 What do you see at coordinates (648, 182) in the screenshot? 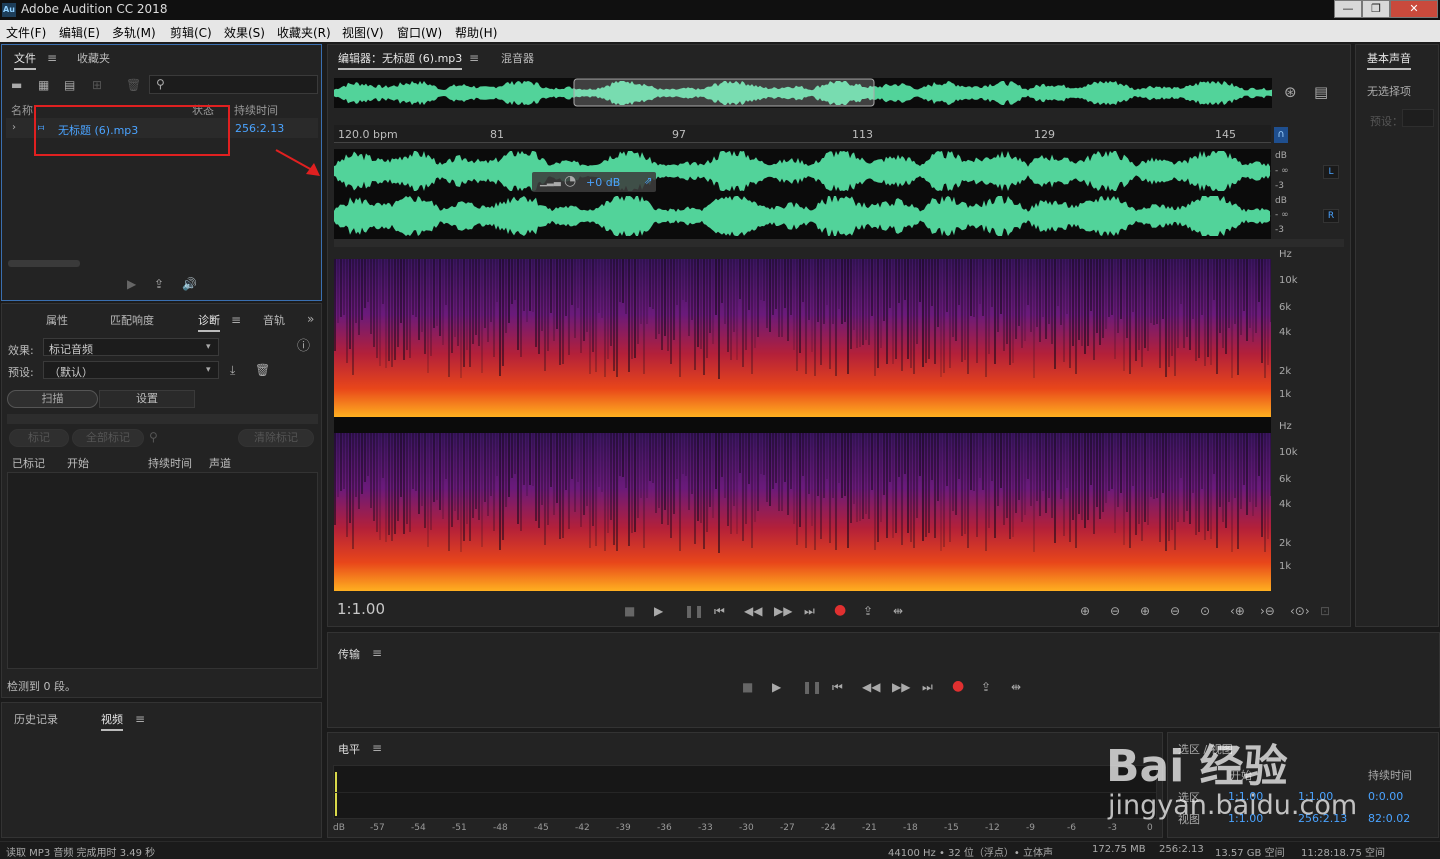
I see `pin-icon: ⇗` at bounding box center [648, 182].